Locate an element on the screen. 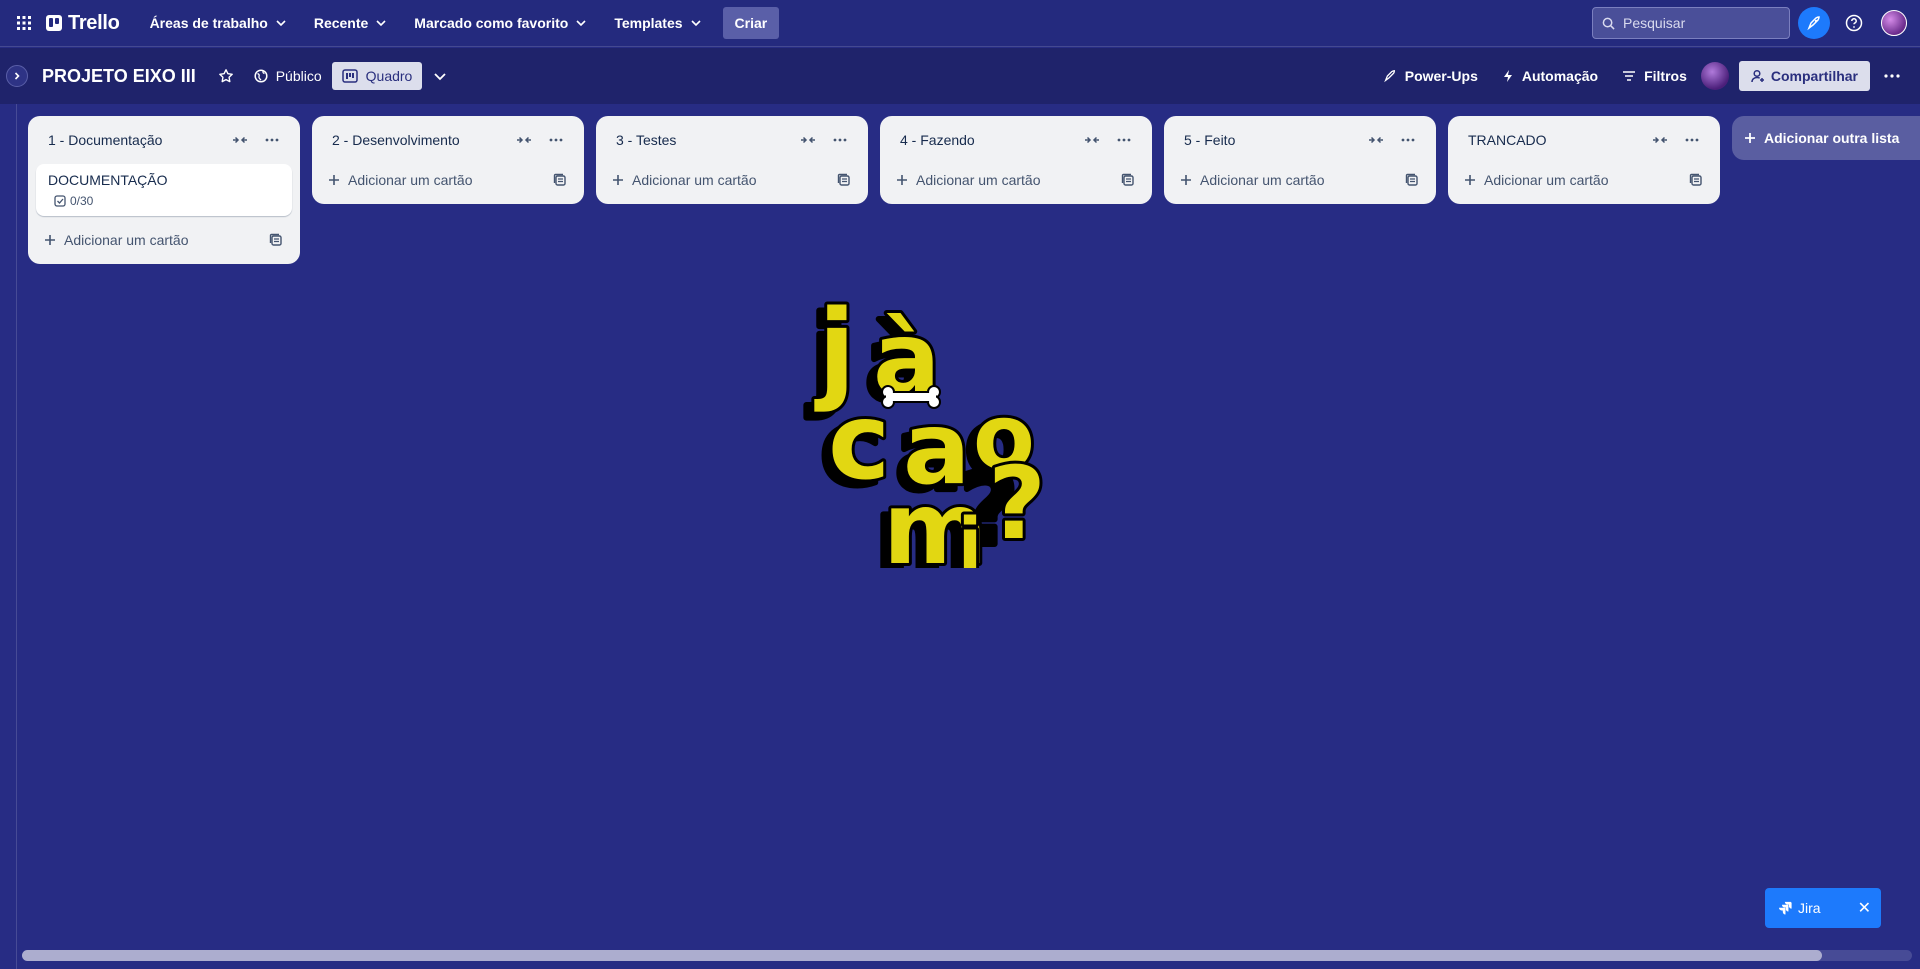  automation-button: Automação is located at coordinates (1550, 76).